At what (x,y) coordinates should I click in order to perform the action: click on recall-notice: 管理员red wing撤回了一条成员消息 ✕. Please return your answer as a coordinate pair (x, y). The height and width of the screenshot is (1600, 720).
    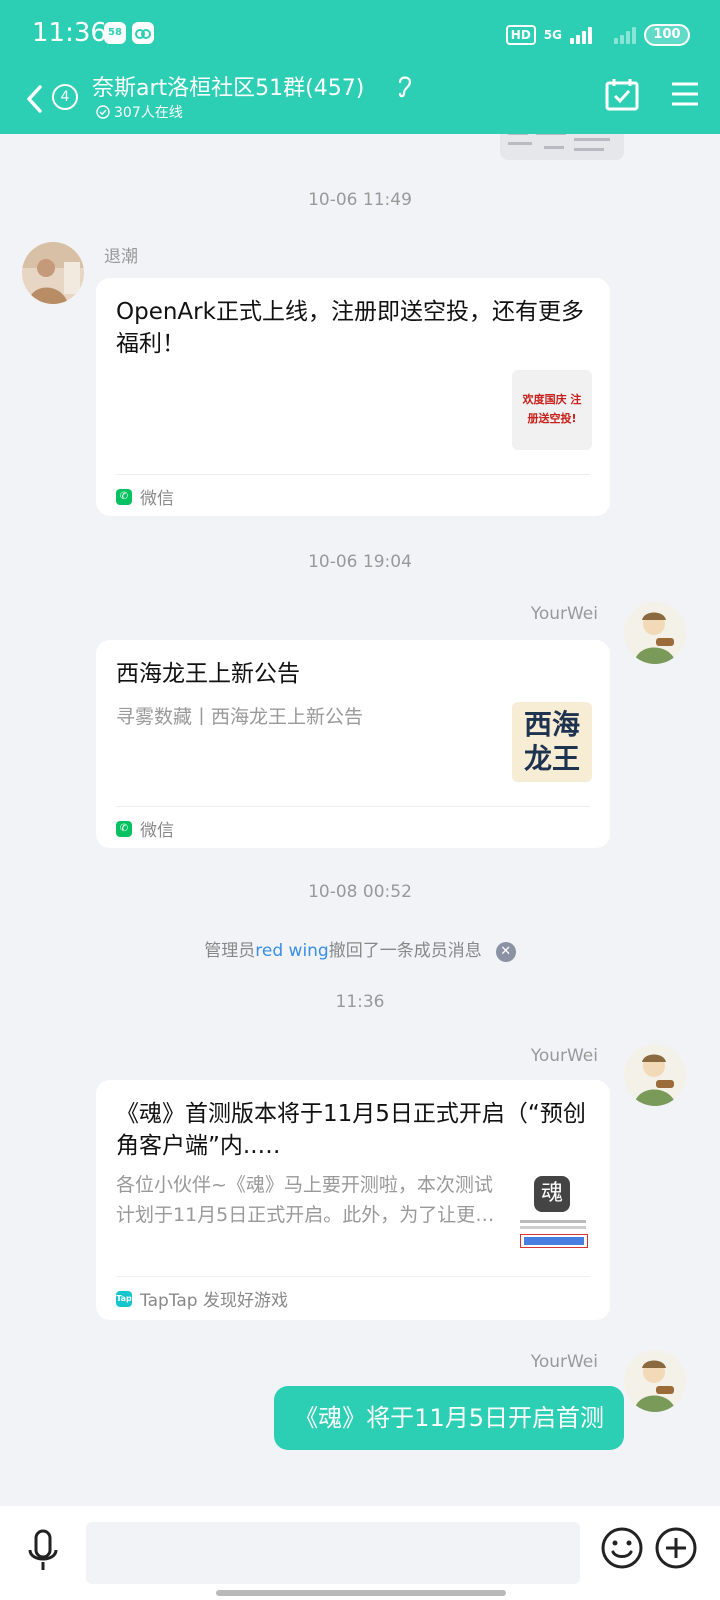
    Looking at the image, I should click on (360, 949).